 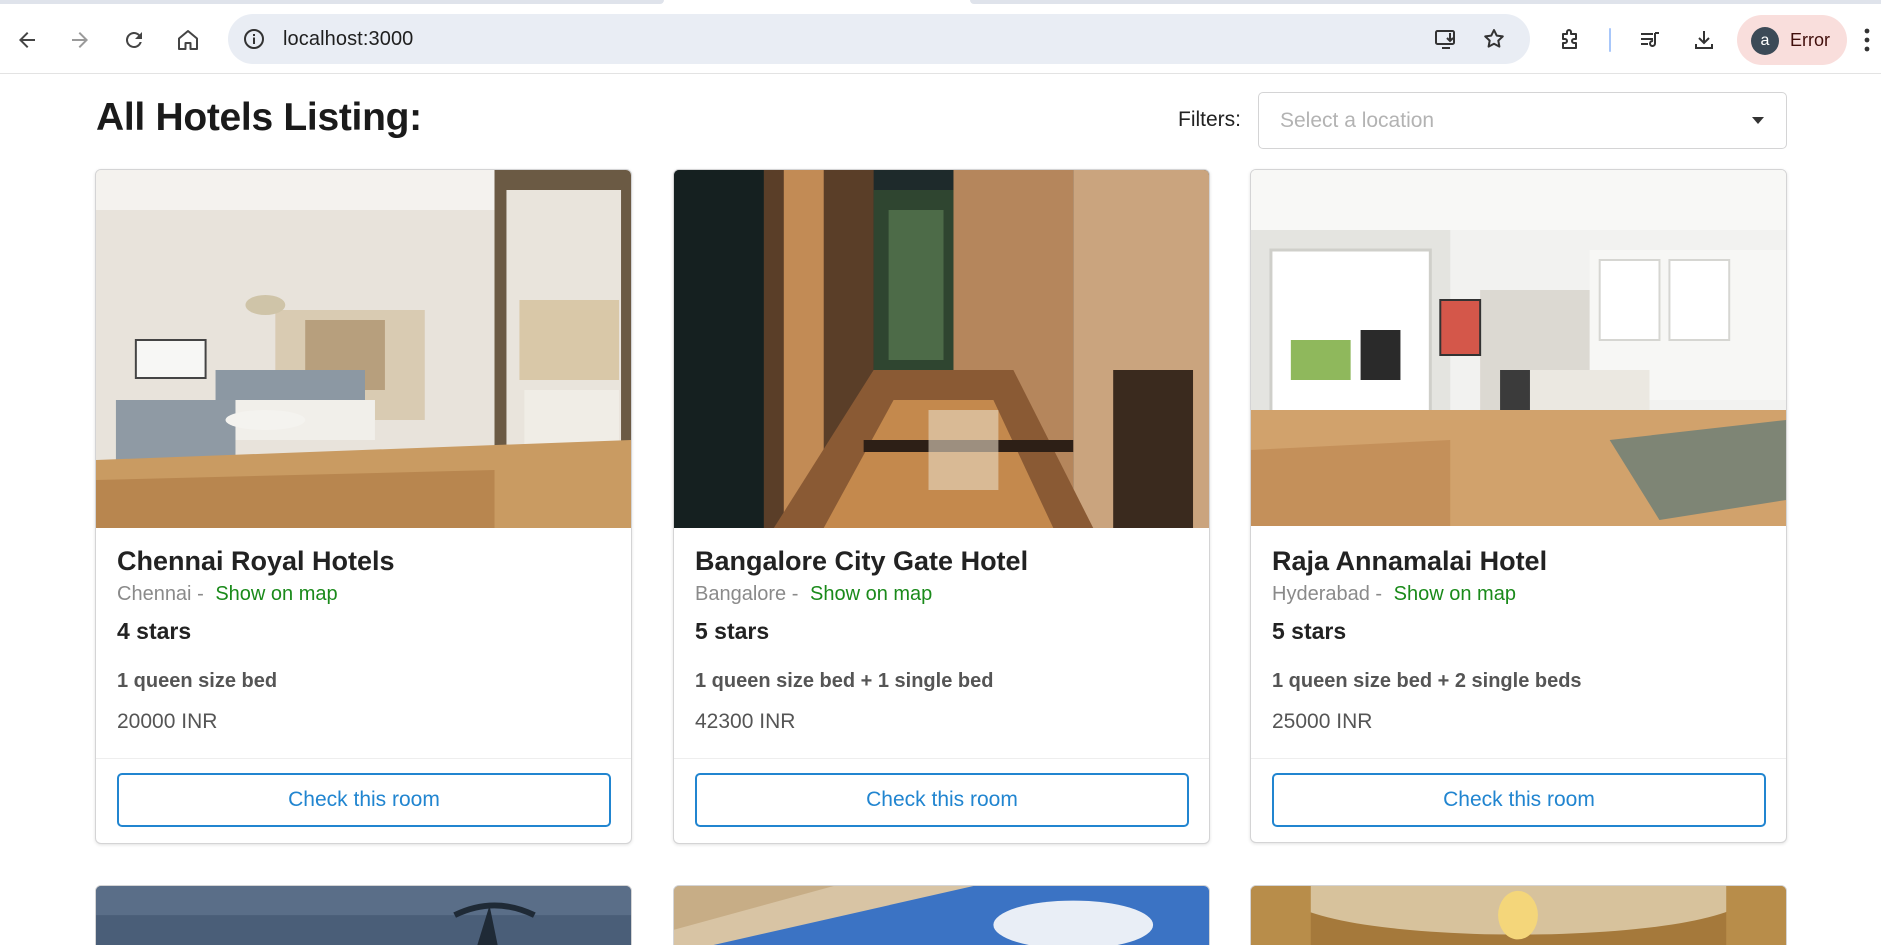 I want to click on kebab-menu-icon, so click(x=1867, y=40).